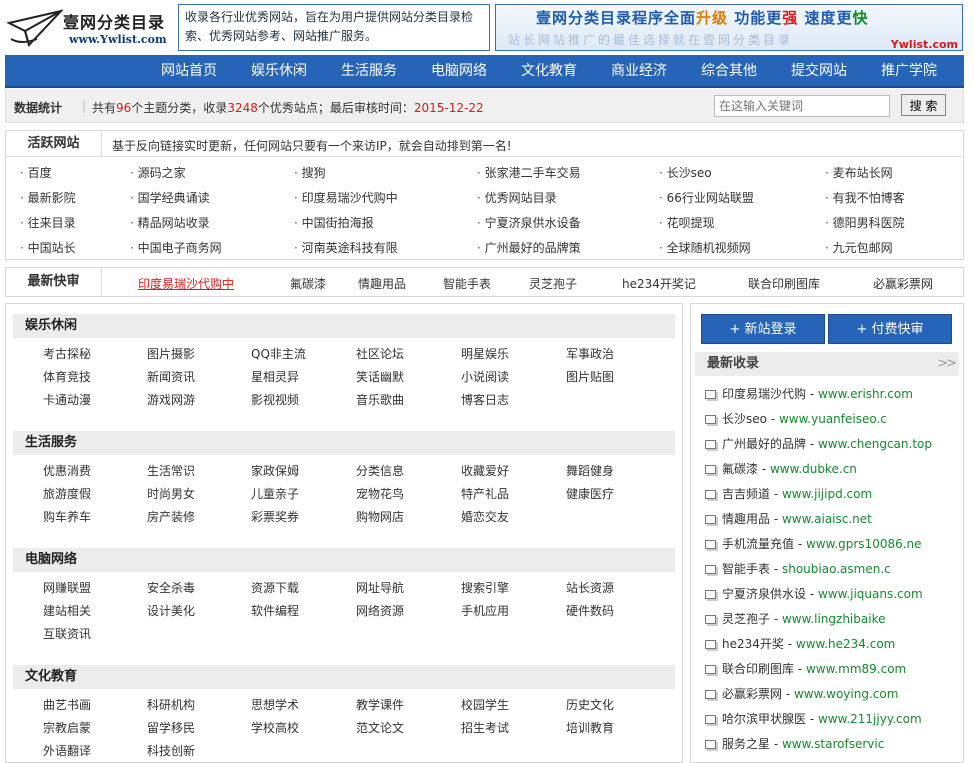 This screenshot has height=763, width=974. What do you see at coordinates (549, 70) in the screenshot?
I see `nav-education: 文化教育` at bounding box center [549, 70].